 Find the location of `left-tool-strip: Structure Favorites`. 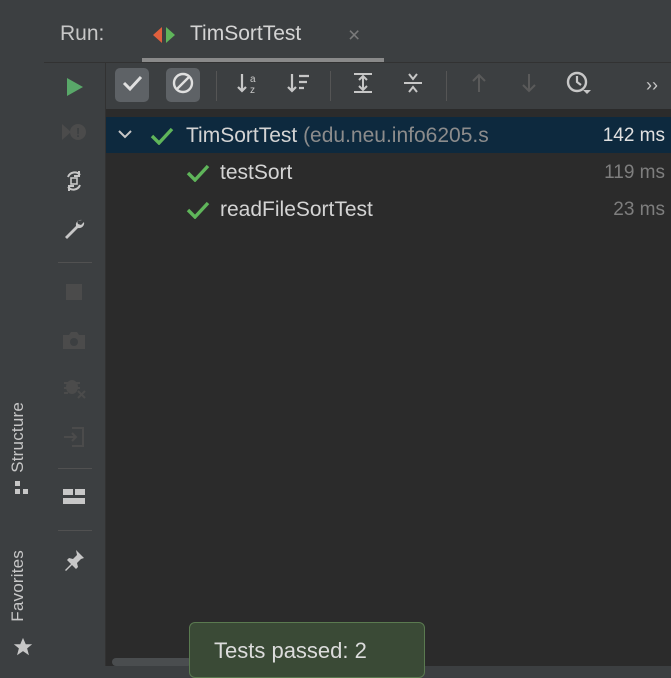

left-tool-strip: Structure Favorites is located at coordinates (22, 333).